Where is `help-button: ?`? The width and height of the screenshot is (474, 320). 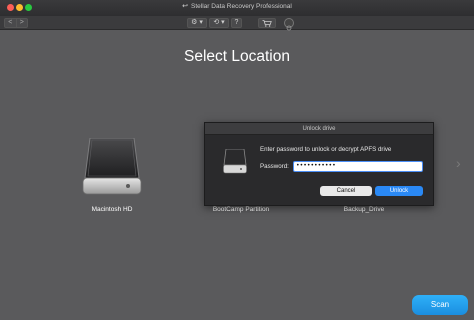
help-button: ? is located at coordinates (236, 23).